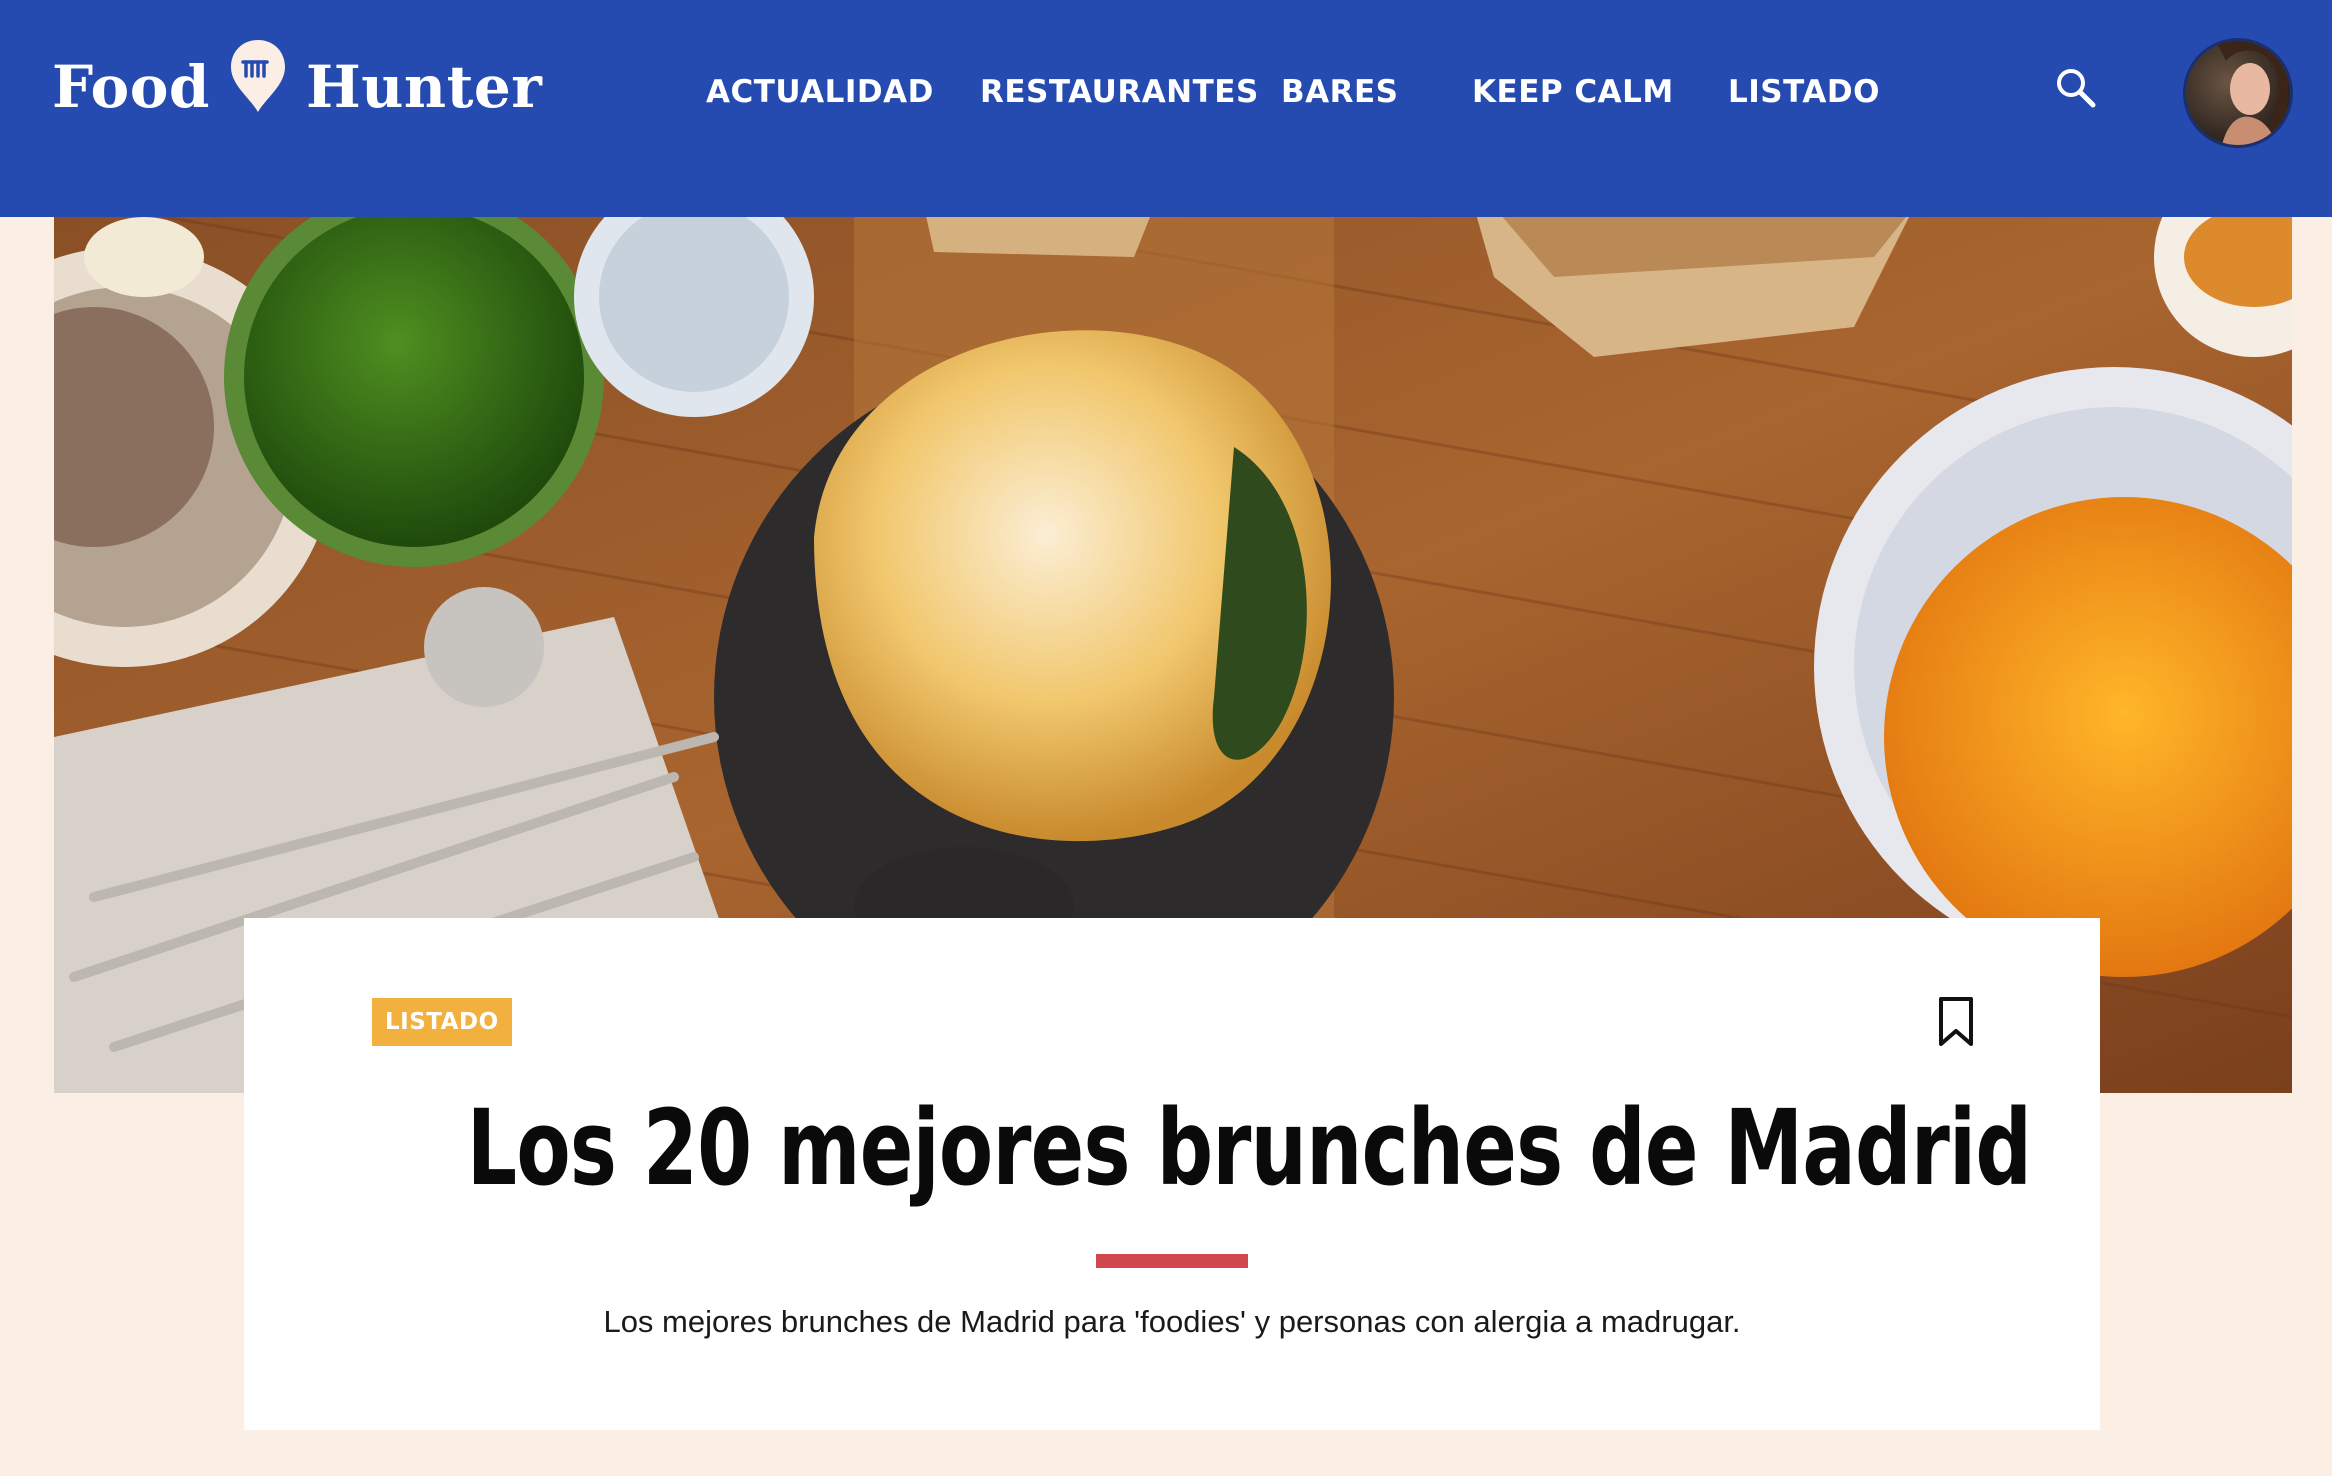 This screenshot has height=1476, width=2332. Describe the element at coordinates (424, 87) in the screenshot. I see `logo-word-hunter: Hunter` at that location.